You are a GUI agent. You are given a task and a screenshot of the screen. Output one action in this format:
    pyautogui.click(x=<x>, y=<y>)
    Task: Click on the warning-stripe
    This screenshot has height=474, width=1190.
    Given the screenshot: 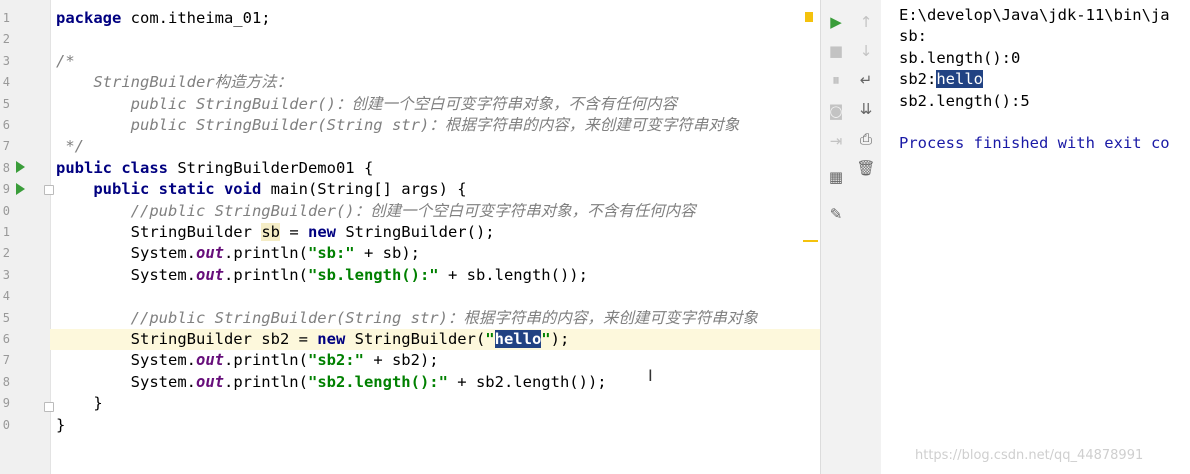 What is the action you would take?
    pyautogui.click(x=810, y=241)
    